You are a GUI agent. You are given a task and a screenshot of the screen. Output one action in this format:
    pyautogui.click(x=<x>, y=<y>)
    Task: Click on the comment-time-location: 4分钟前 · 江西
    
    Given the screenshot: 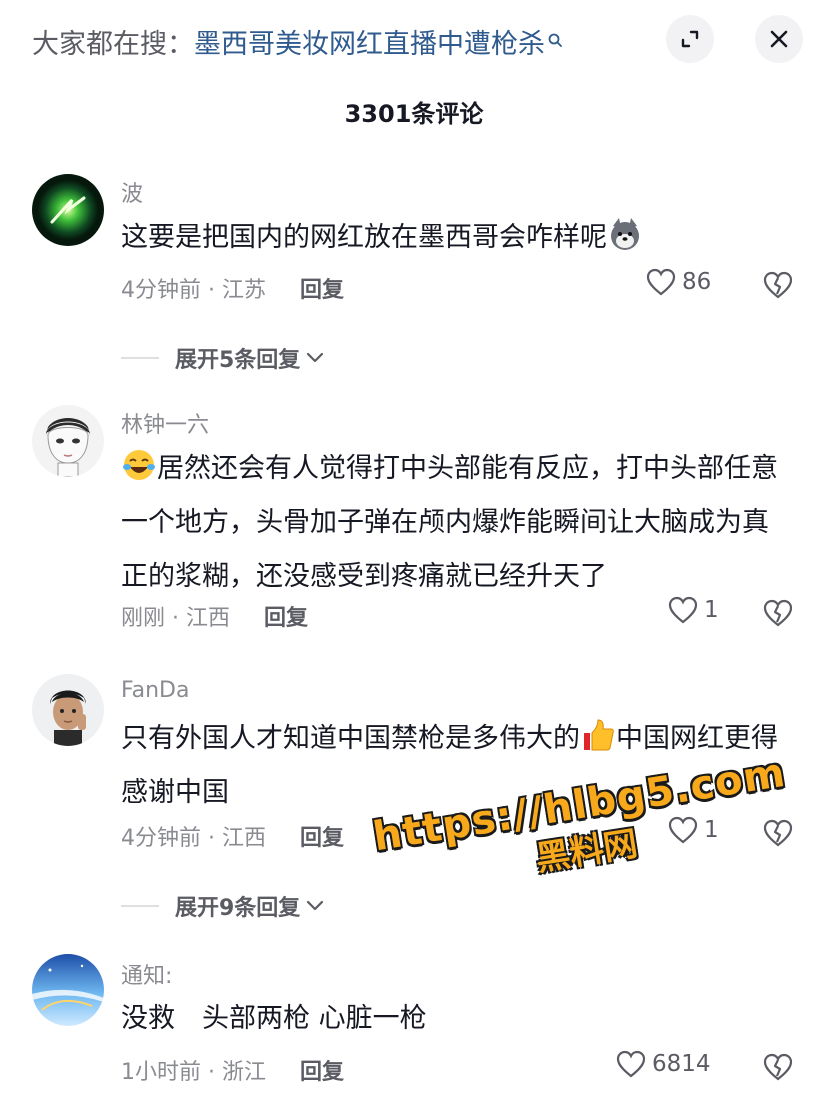 What is the action you would take?
    pyautogui.click(x=193, y=838)
    